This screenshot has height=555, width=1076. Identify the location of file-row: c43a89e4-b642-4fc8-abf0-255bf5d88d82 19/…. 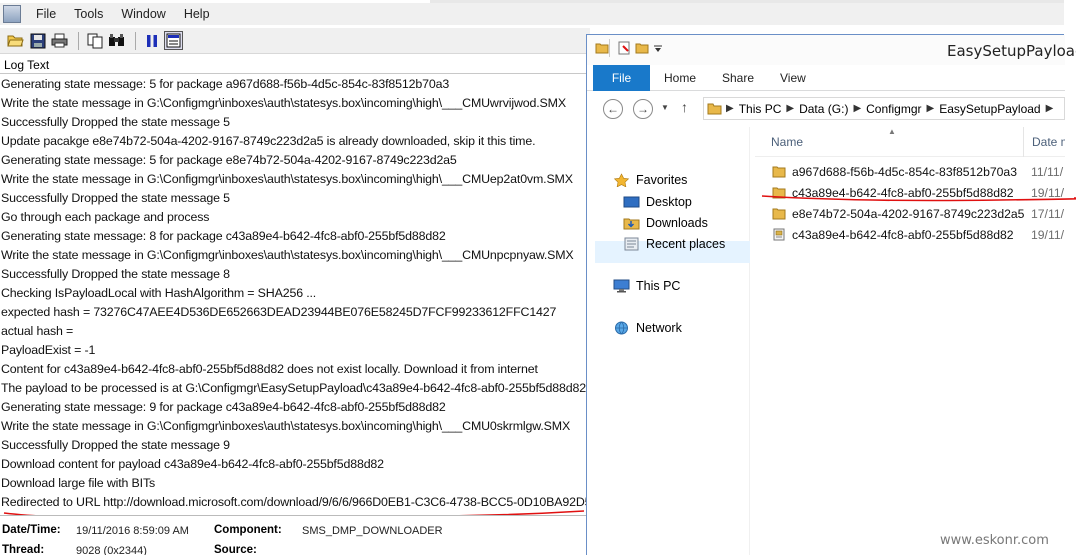
(910, 234).